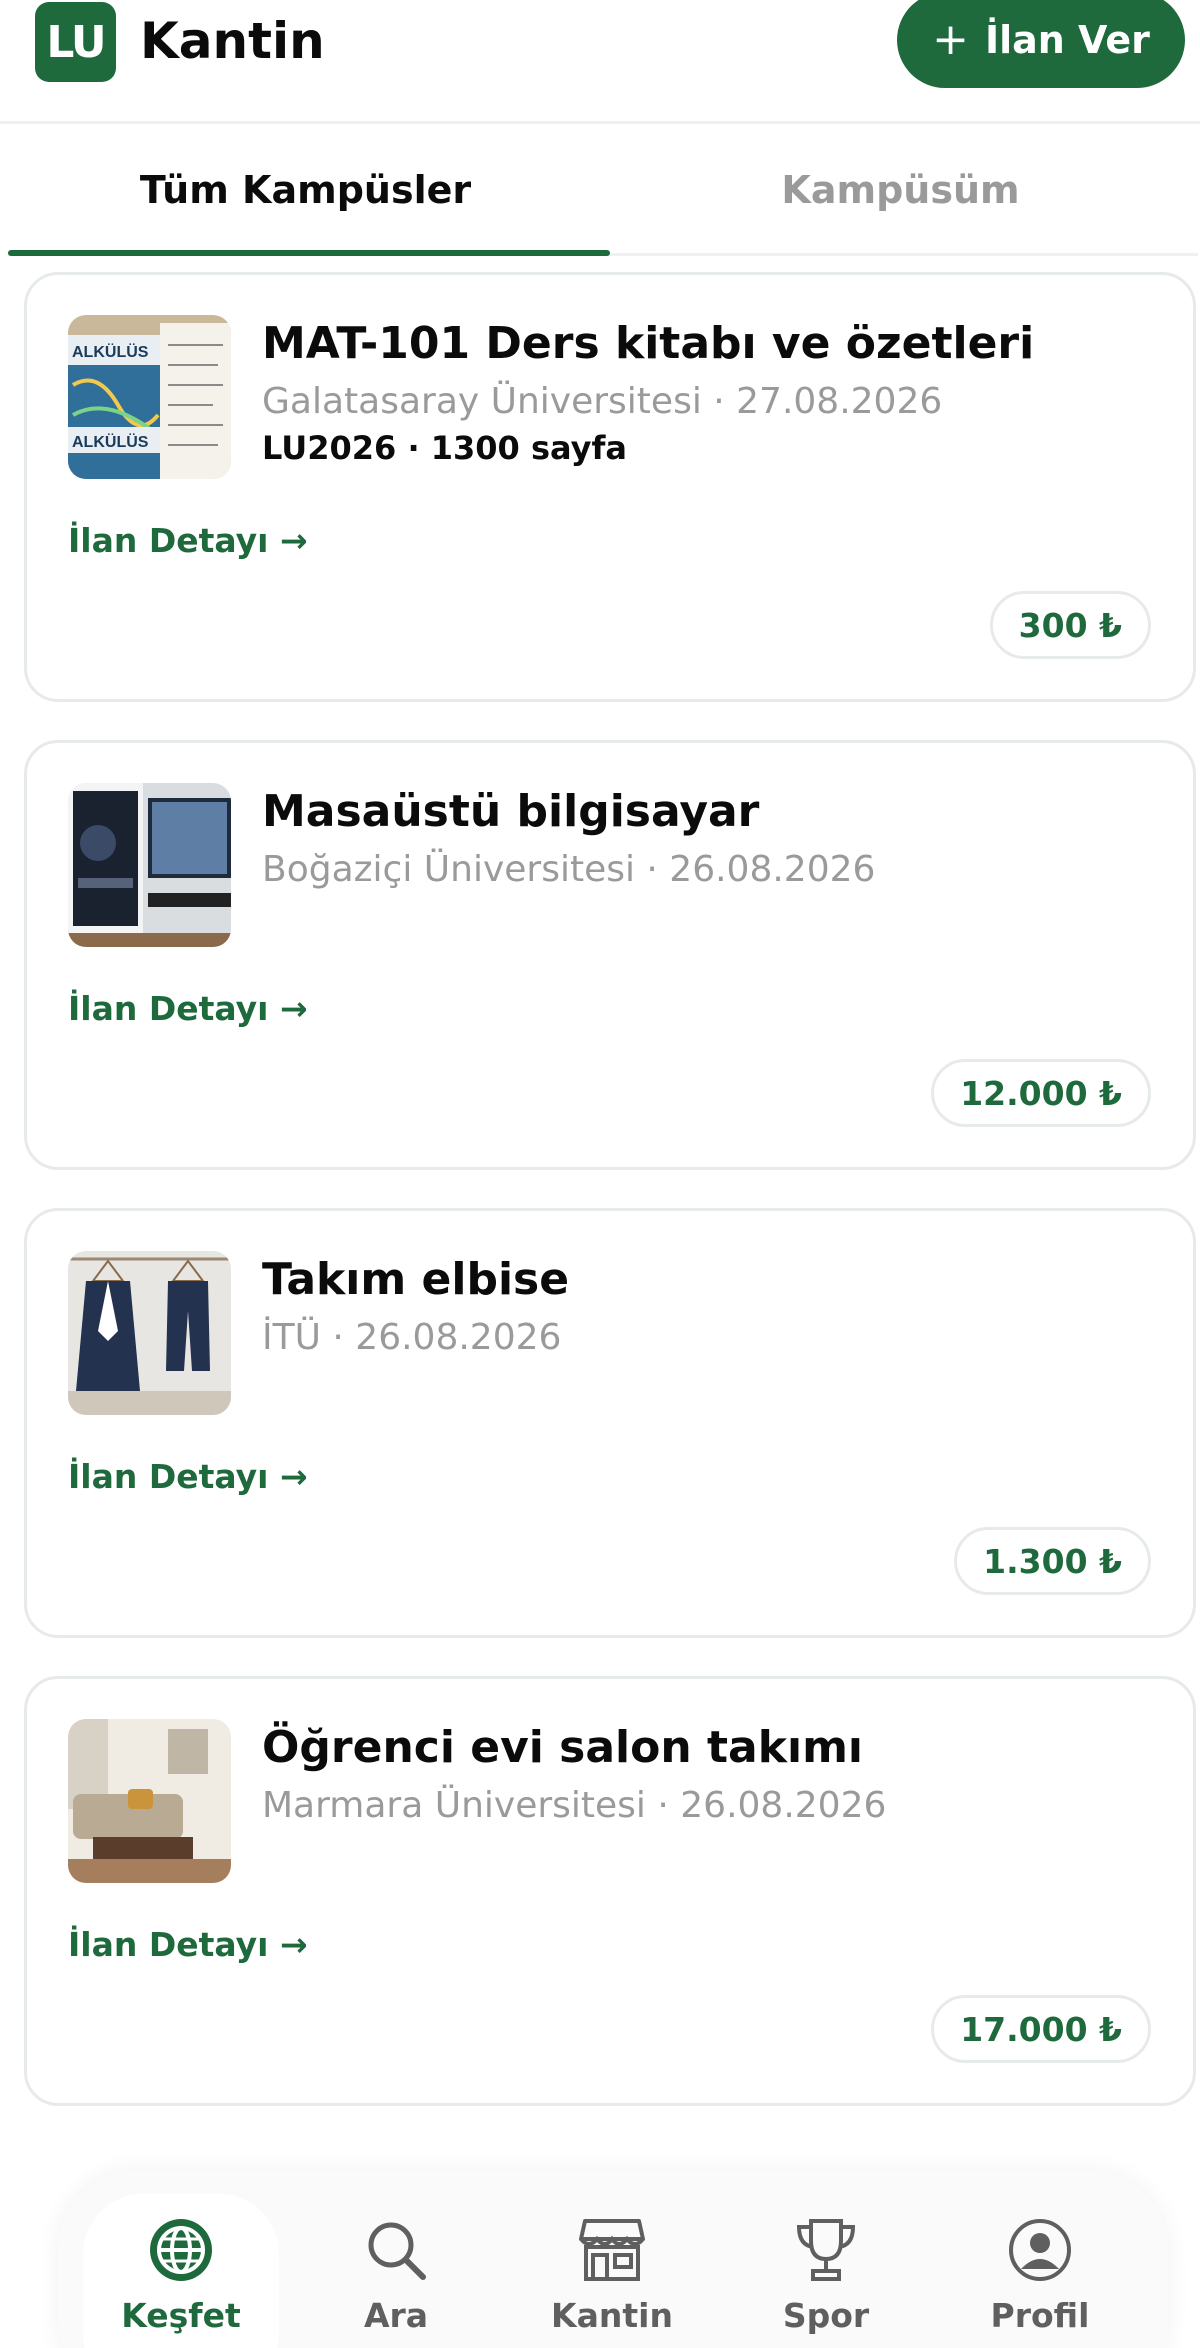 This screenshot has height=2348, width=1200. I want to click on listing-meta: Marmara Üniversitesi · 26.08.2026, so click(574, 1805).